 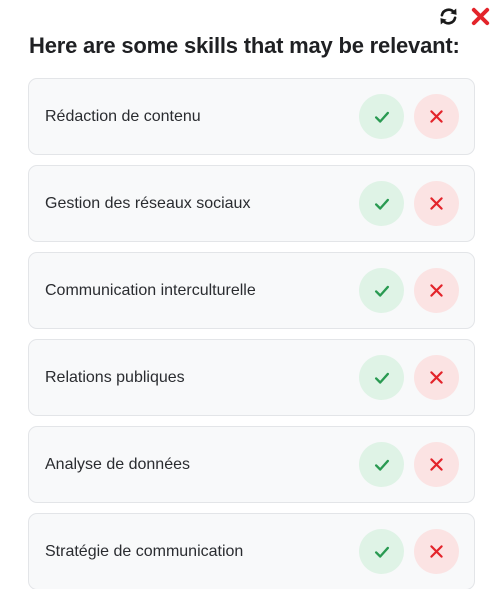 I want to click on skill-card: Communication interculturelle, so click(x=251, y=290).